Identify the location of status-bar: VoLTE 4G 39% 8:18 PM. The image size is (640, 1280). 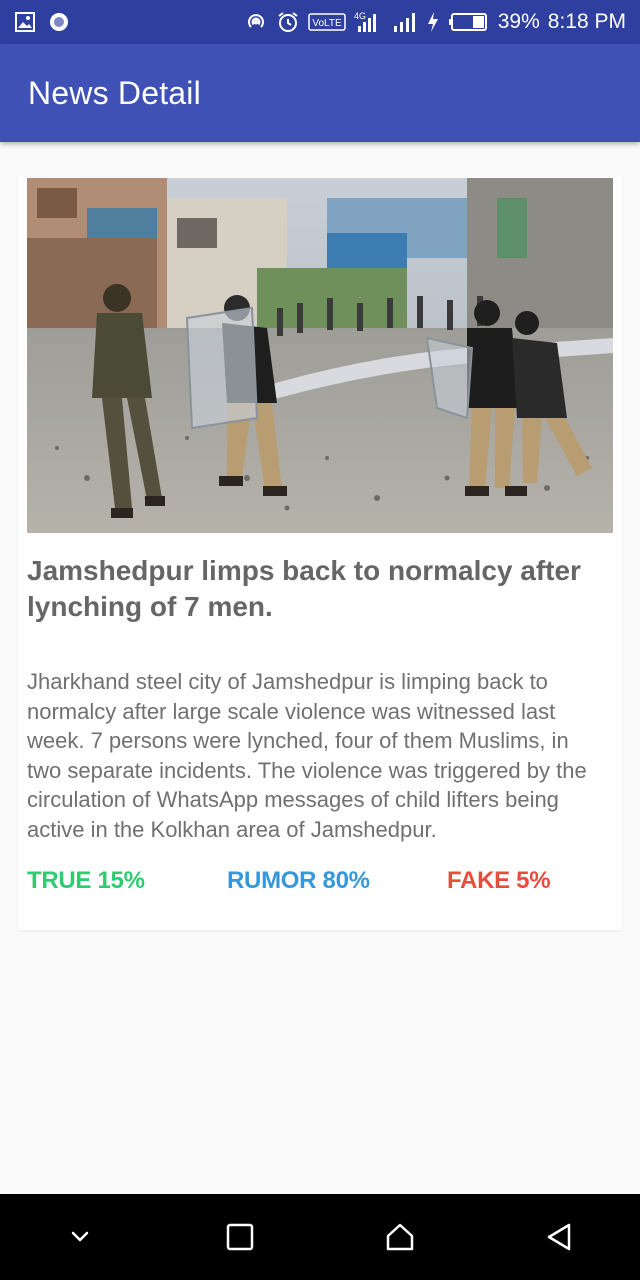
(320, 22).